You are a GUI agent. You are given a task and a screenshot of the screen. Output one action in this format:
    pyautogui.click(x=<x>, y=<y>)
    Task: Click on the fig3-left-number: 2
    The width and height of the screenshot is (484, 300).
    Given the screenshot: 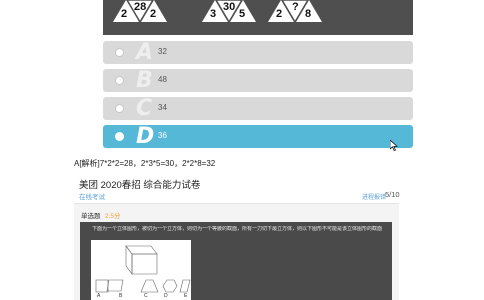 What is the action you would take?
    pyautogui.click(x=279, y=14)
    